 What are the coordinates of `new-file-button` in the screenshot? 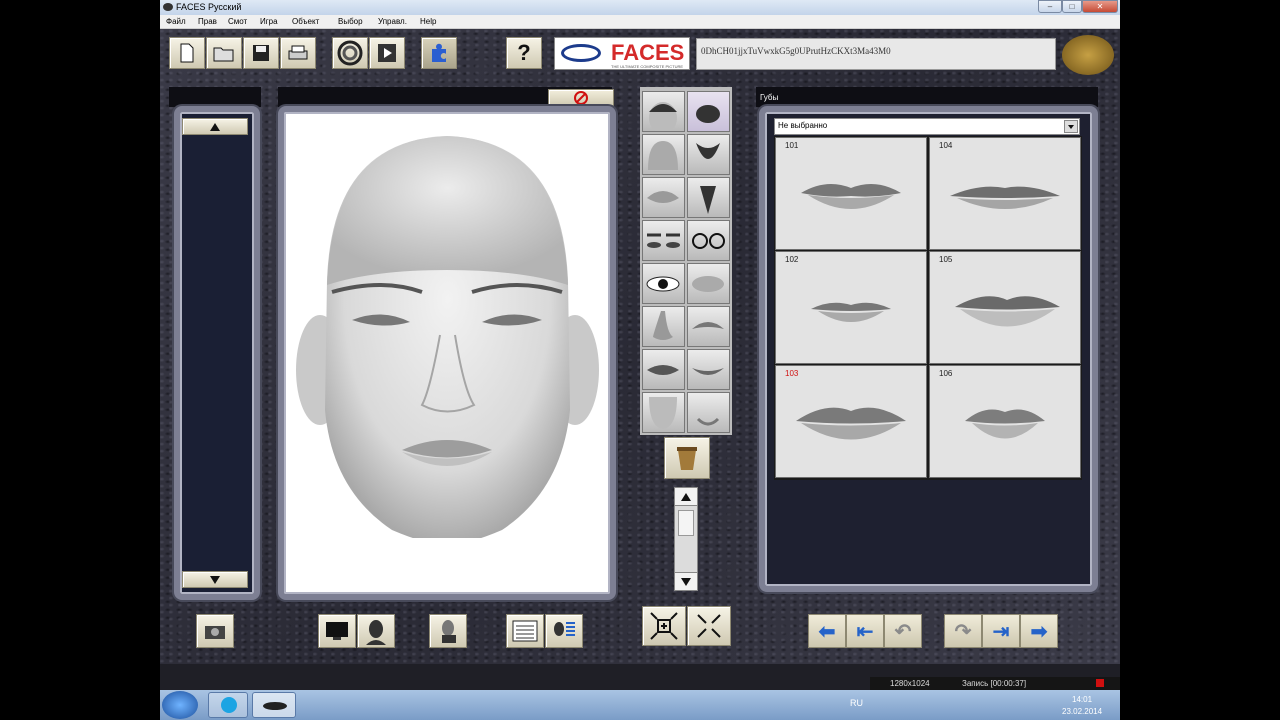 It's located at (187, 53).